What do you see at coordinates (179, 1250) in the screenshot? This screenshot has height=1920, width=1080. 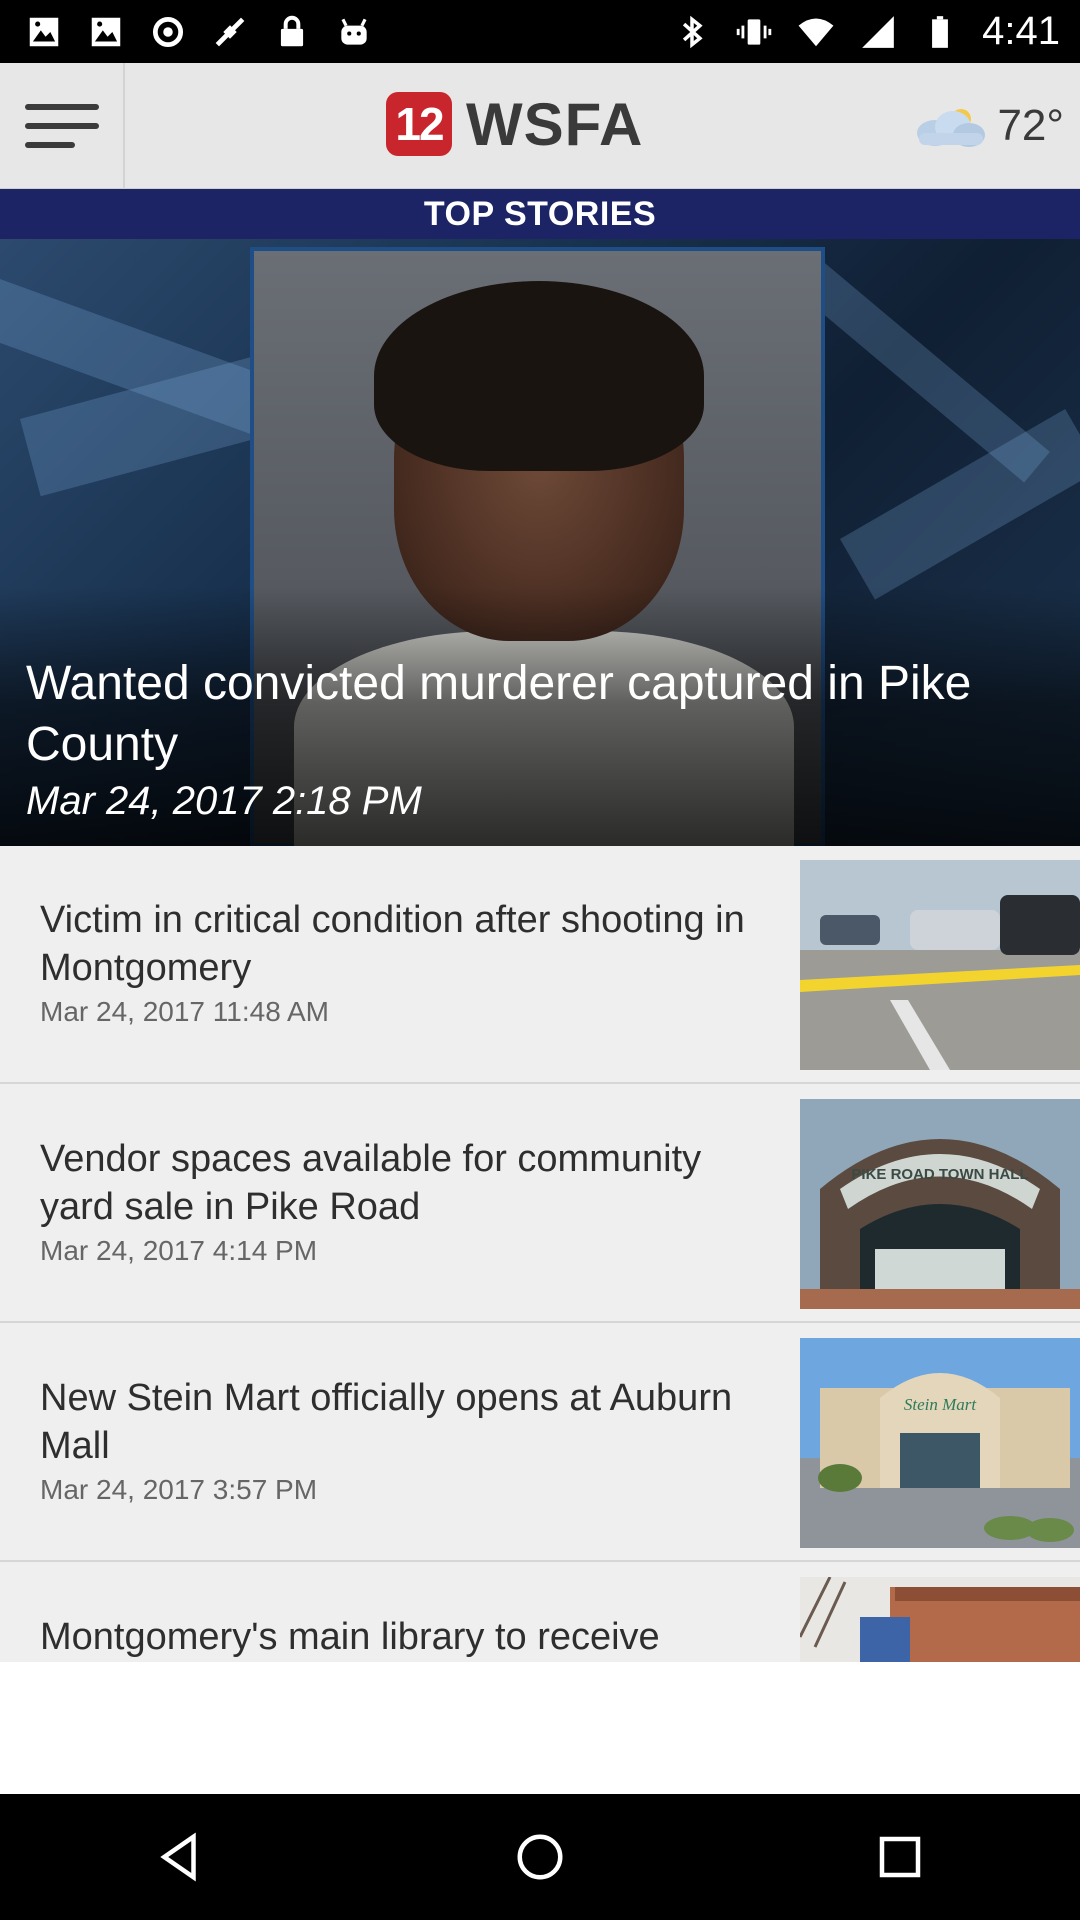 I see `story-date: Mar 24, 2017 4:14 PM` at bounding box center [179, 1250].